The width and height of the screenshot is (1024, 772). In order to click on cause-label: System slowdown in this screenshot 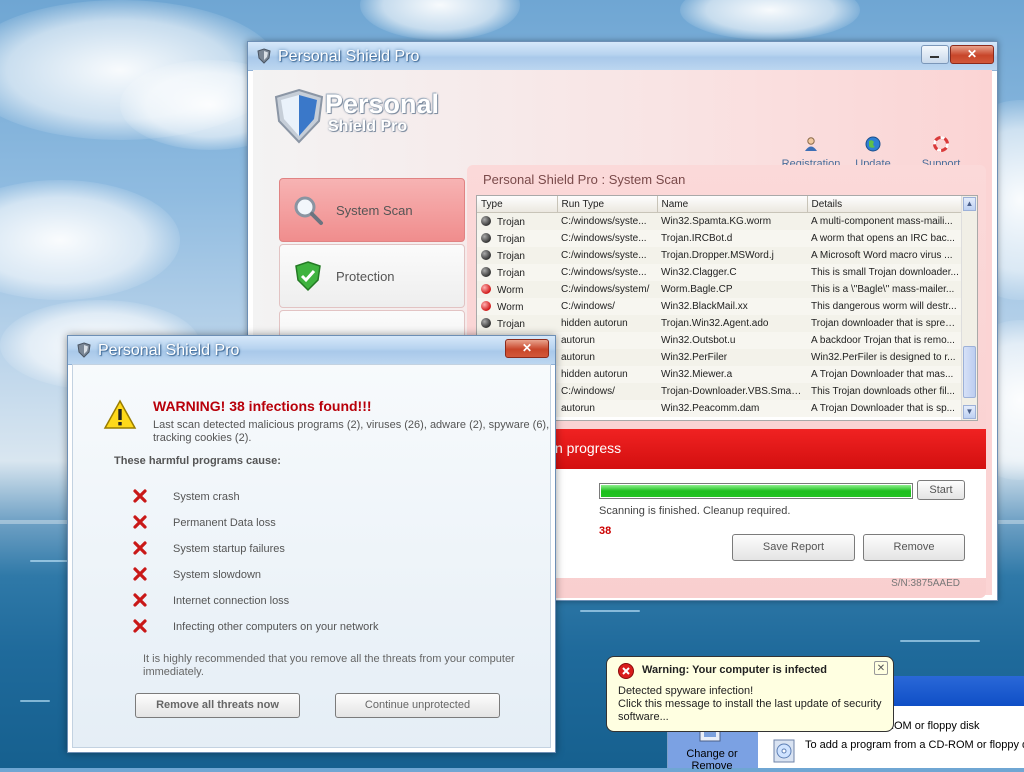, I will do `click(217, 575)`.